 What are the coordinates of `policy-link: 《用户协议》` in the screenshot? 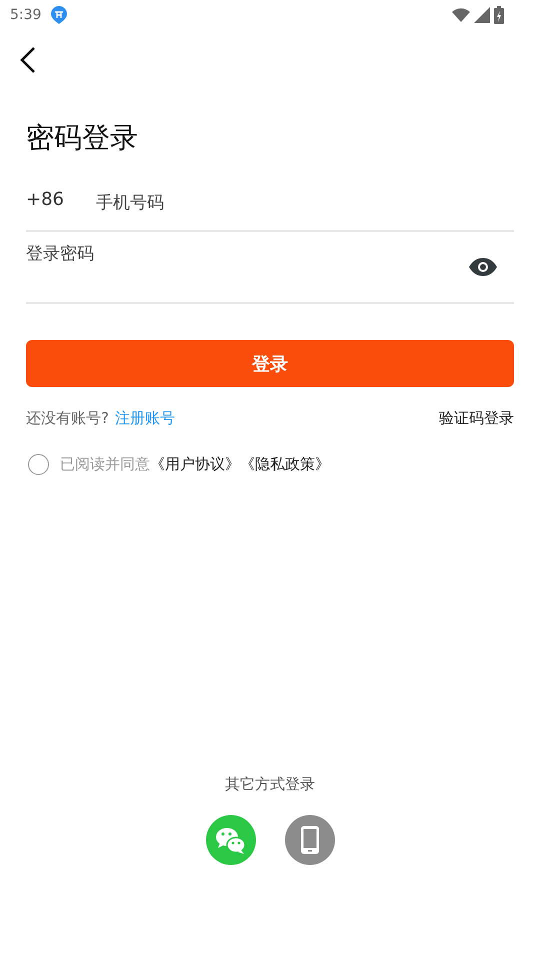 It's located at (195, 464).